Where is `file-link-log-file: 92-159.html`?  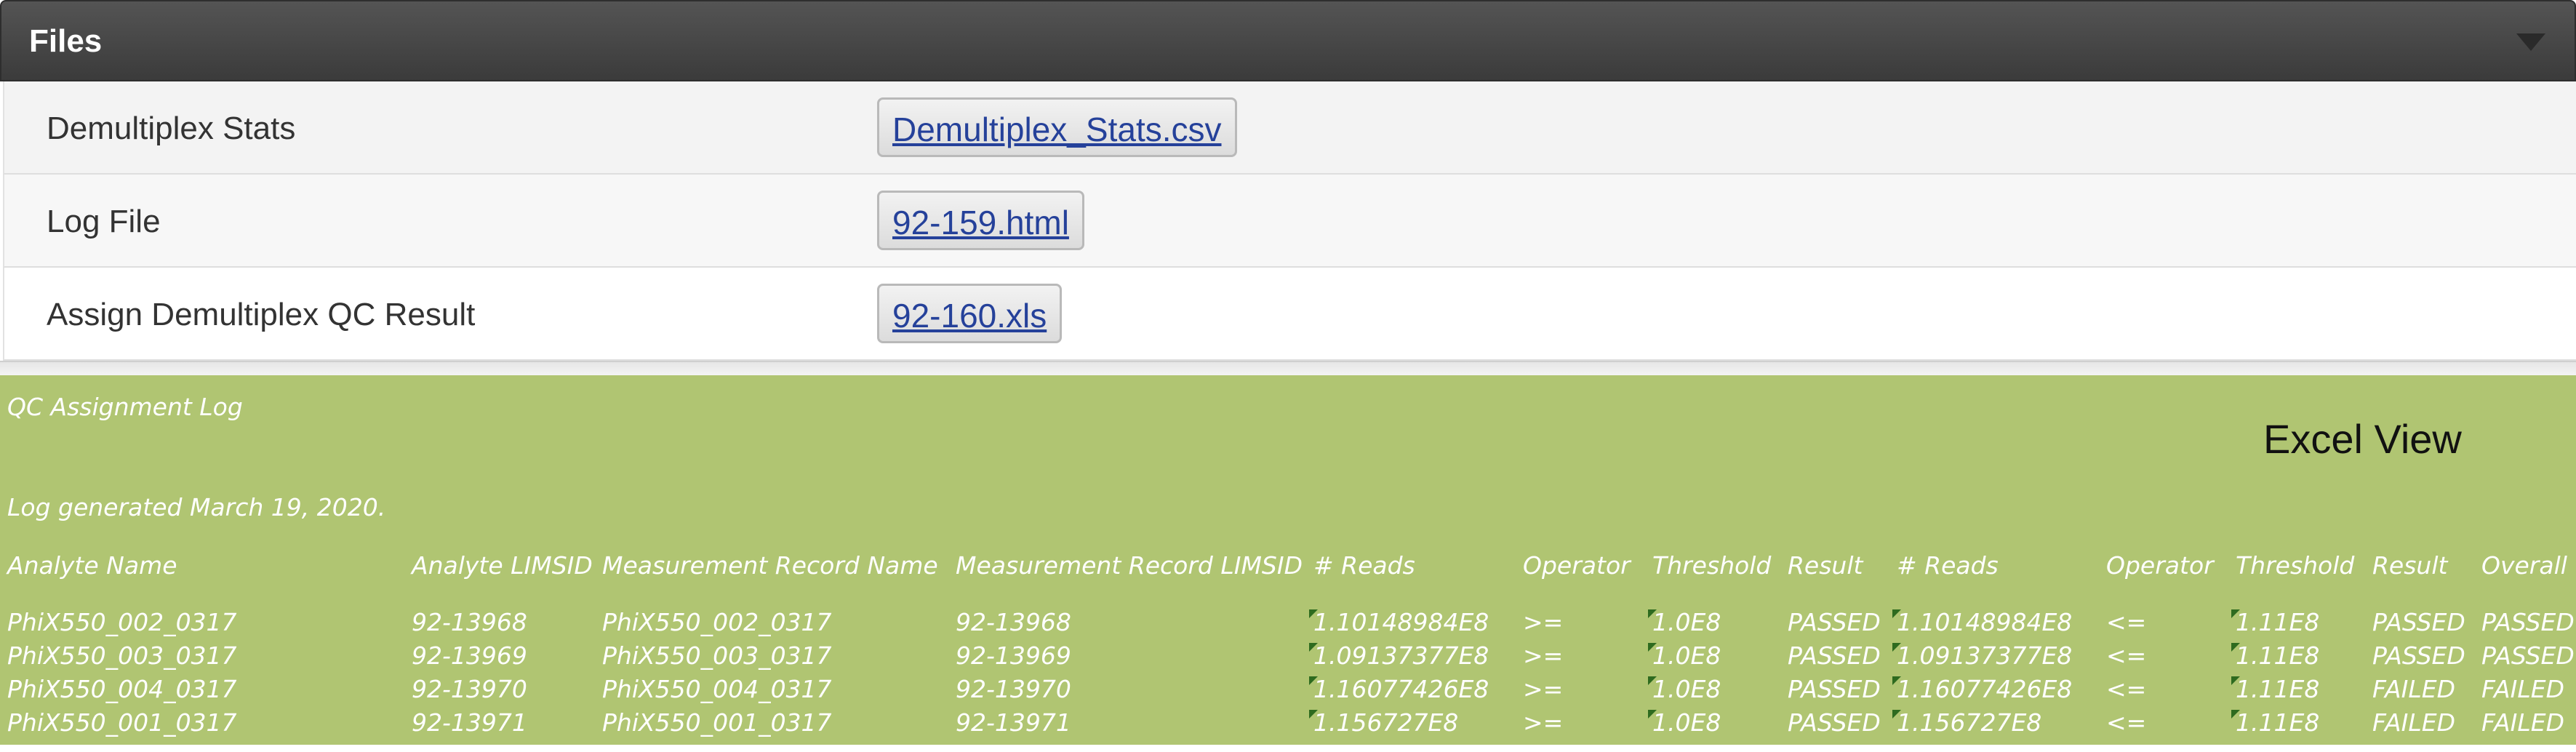 file-link-log-file: 92-159.html is located at coordinates (980, 220).